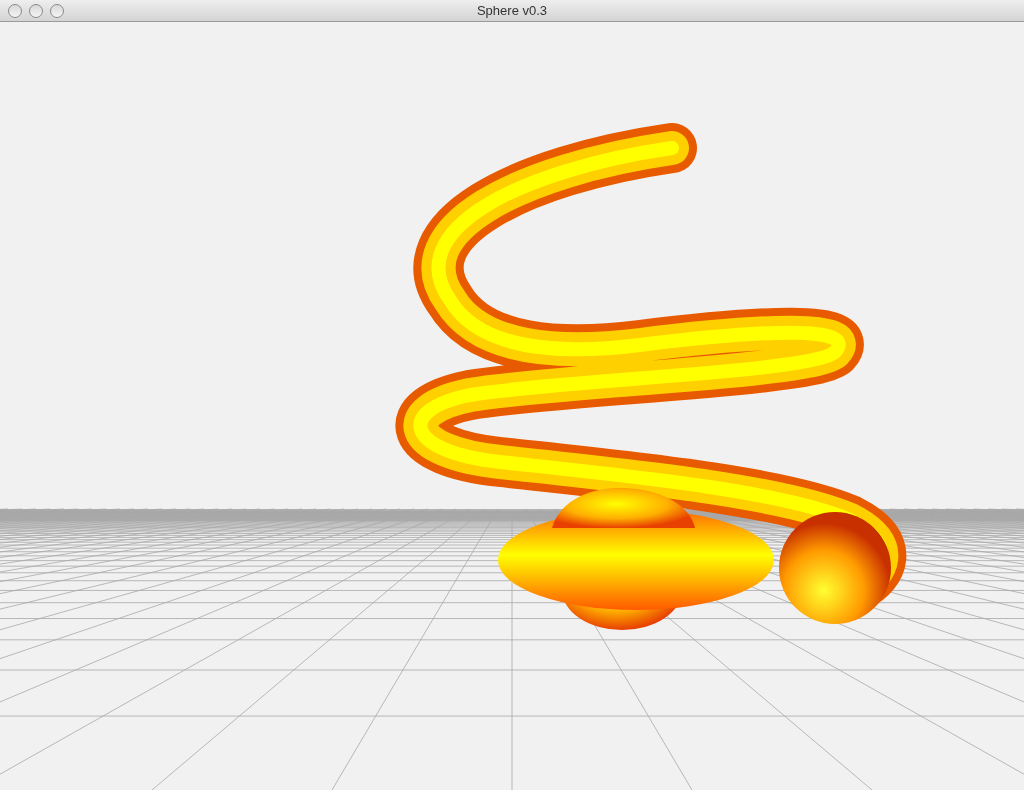 The height and width of the screenshot is (790, 1024). Describe the element at coordinates (512, 10) in the screenshot. I see `window-title: Sphere v0.3` at that location.